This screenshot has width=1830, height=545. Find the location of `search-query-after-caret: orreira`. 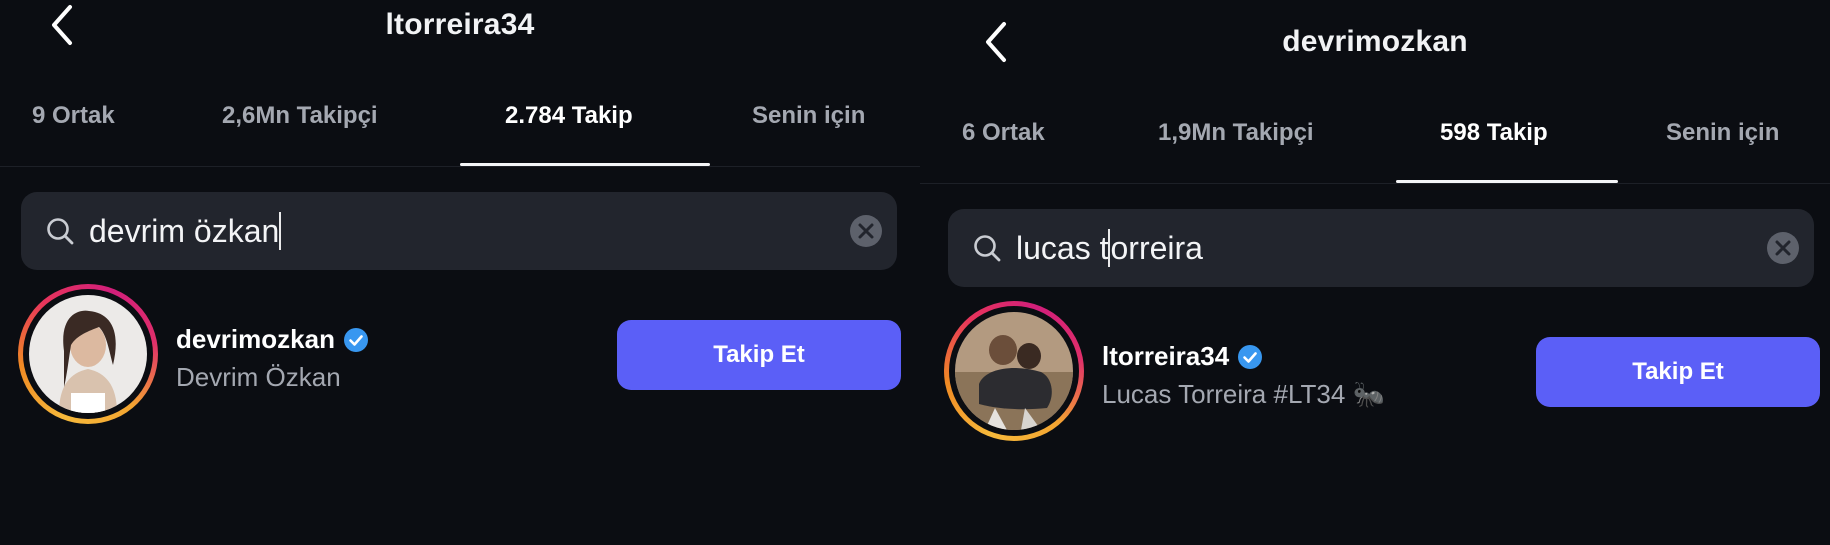

search-query-after-caret: orreira is located at coordinates (1156, 248).